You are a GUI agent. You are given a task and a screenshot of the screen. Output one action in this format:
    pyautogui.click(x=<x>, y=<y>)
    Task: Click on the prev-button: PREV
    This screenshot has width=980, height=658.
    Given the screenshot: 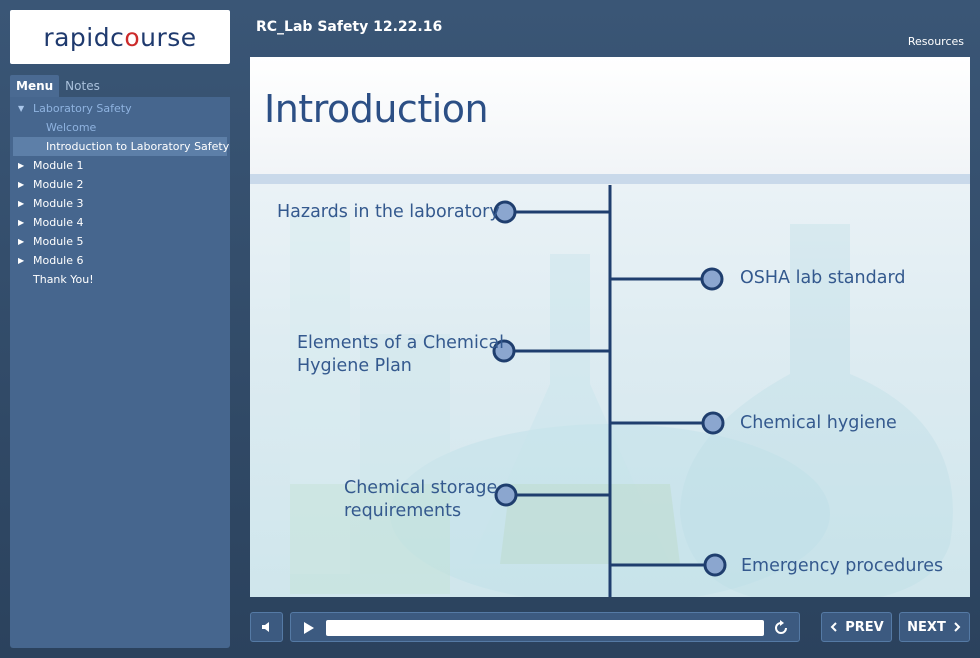 What is the action you would take?
    pyautogui.click(x=856, y=627)
    